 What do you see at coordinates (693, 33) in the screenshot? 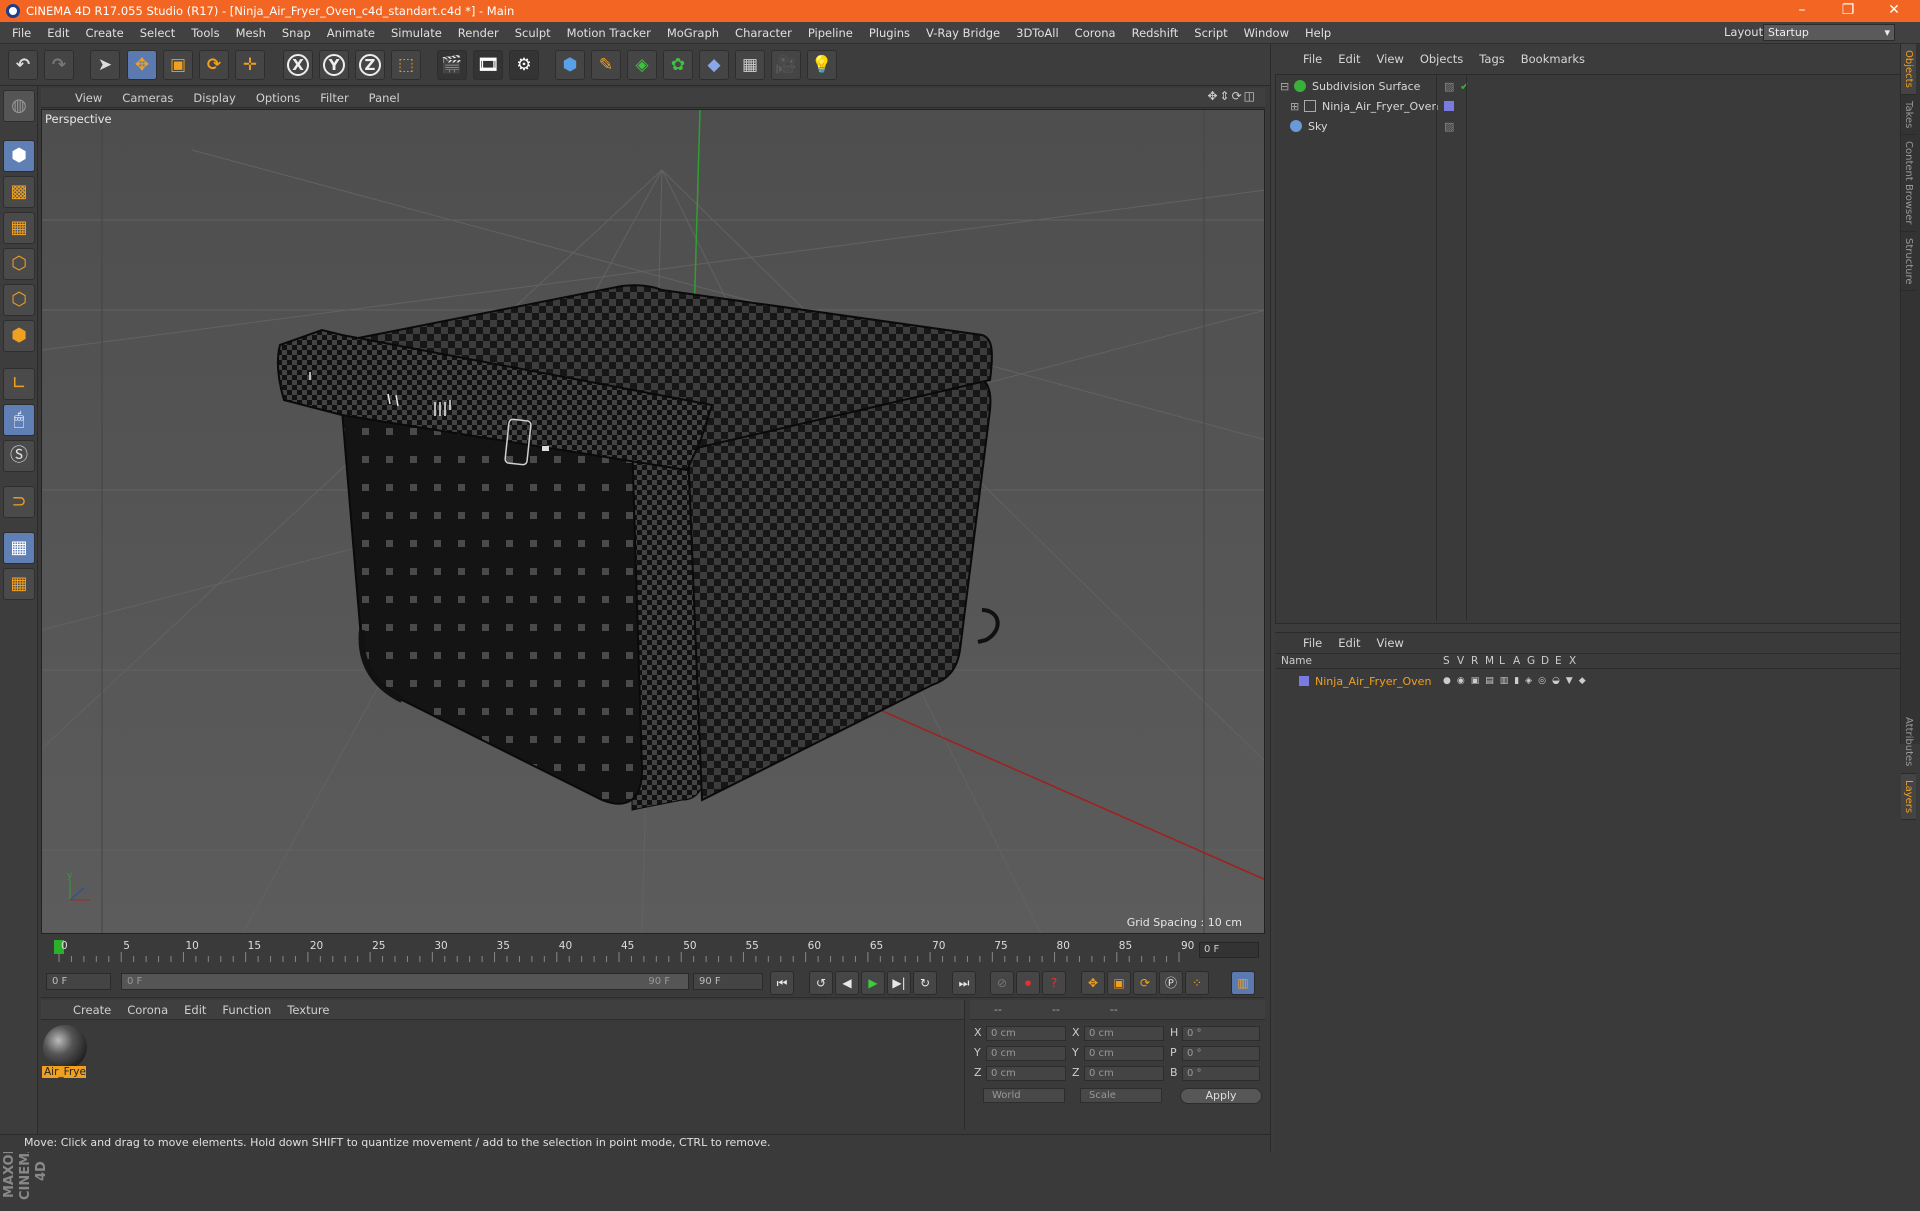
I see `menu-mograph: MoGraph` at bounding box center [693, 33].